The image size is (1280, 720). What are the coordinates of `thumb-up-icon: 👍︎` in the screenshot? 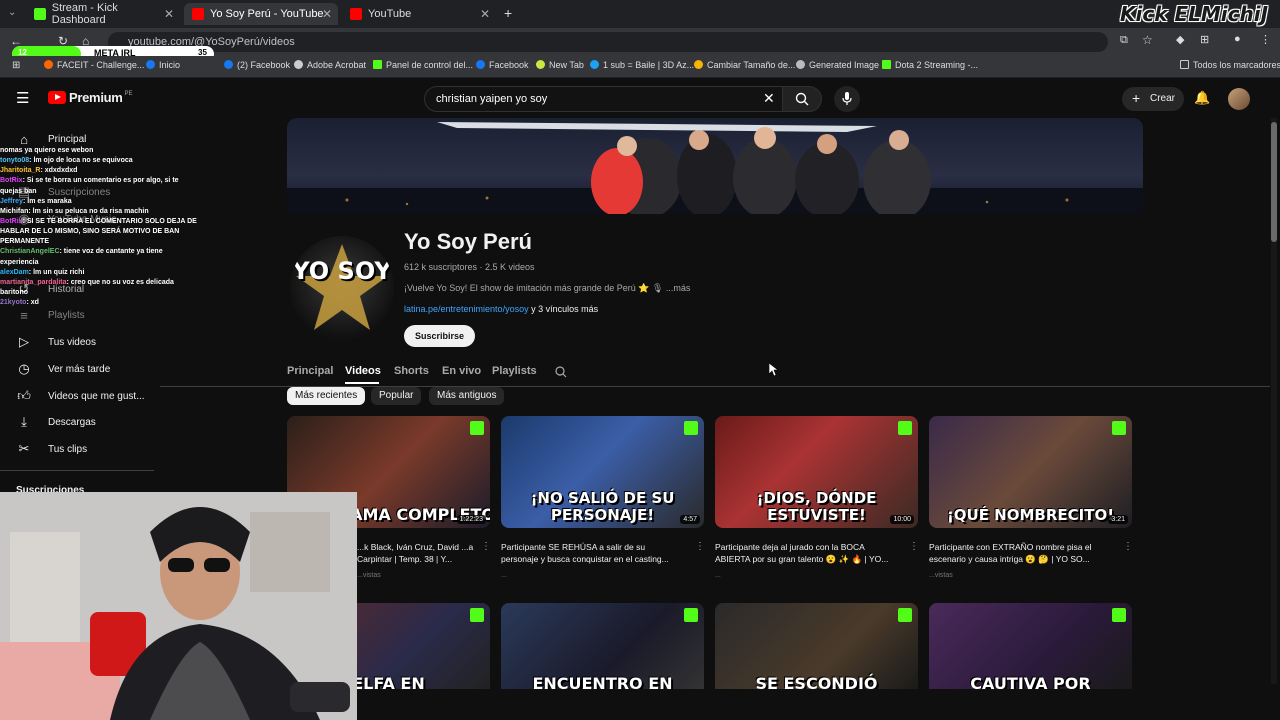 It's located at (24, 395).